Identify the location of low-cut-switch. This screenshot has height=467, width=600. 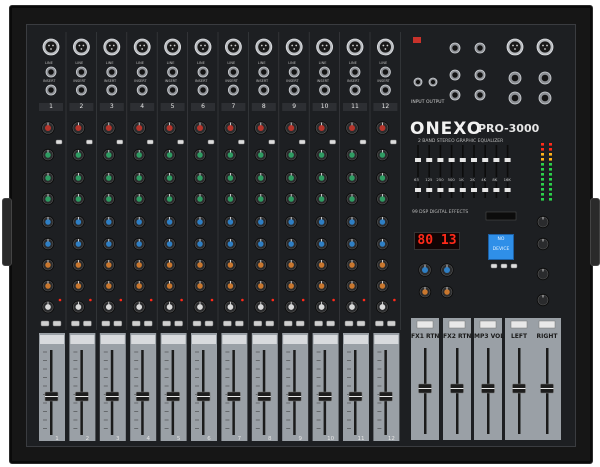
(302, 142).